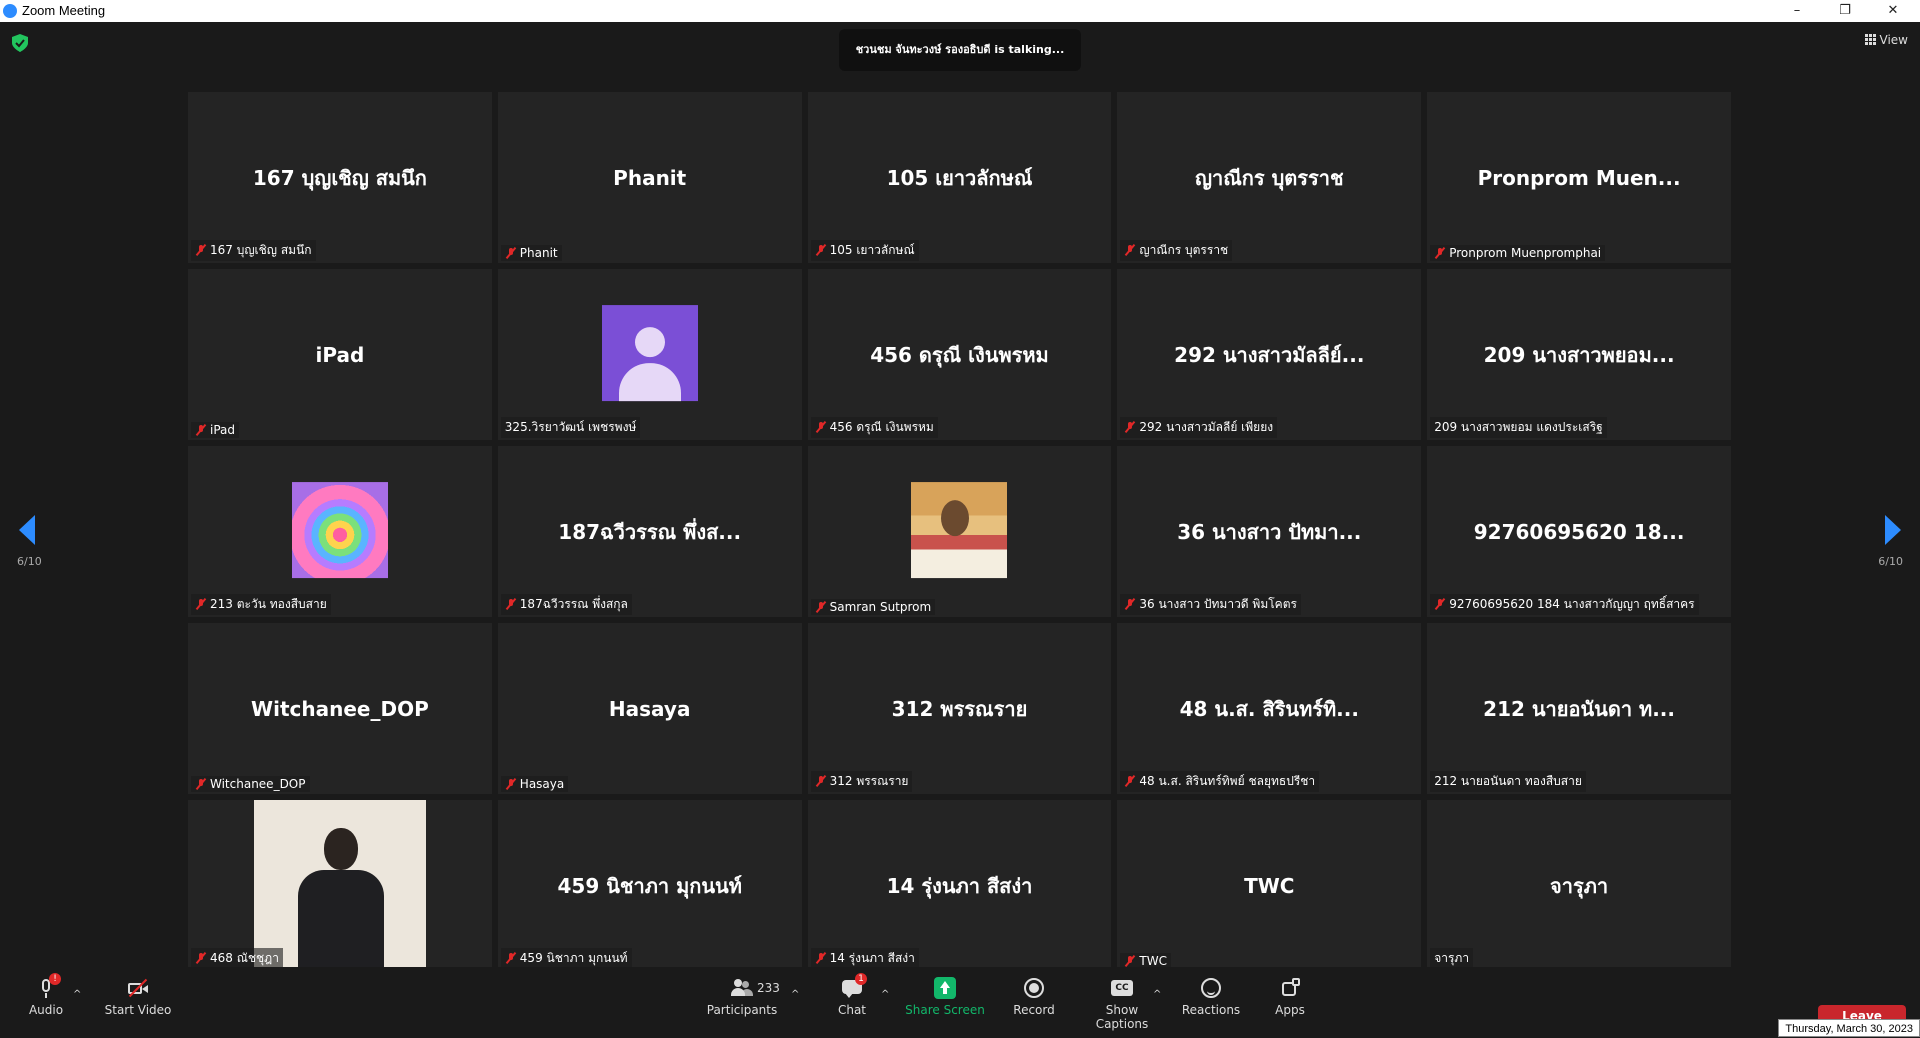 Image resolution: width=1920 pixels, height=1038 pixels. Describe the element at coordinates (46, 1010) in the screenshot. I see `audio-label: Audio` at that location.